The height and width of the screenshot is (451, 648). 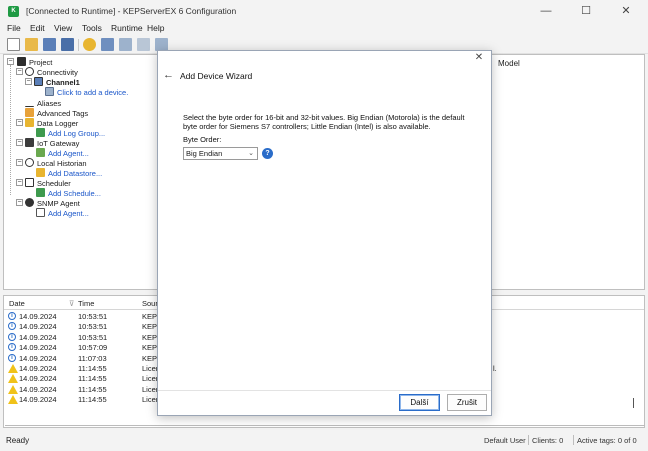 I want to click on advanced-tags-icon, so click(x=29, y=112).